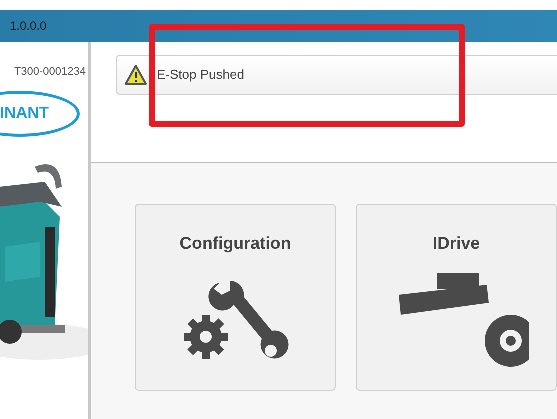  Describe the element at coordinates (463, 320) in the screenshot. I see `machine-icon` at that location.